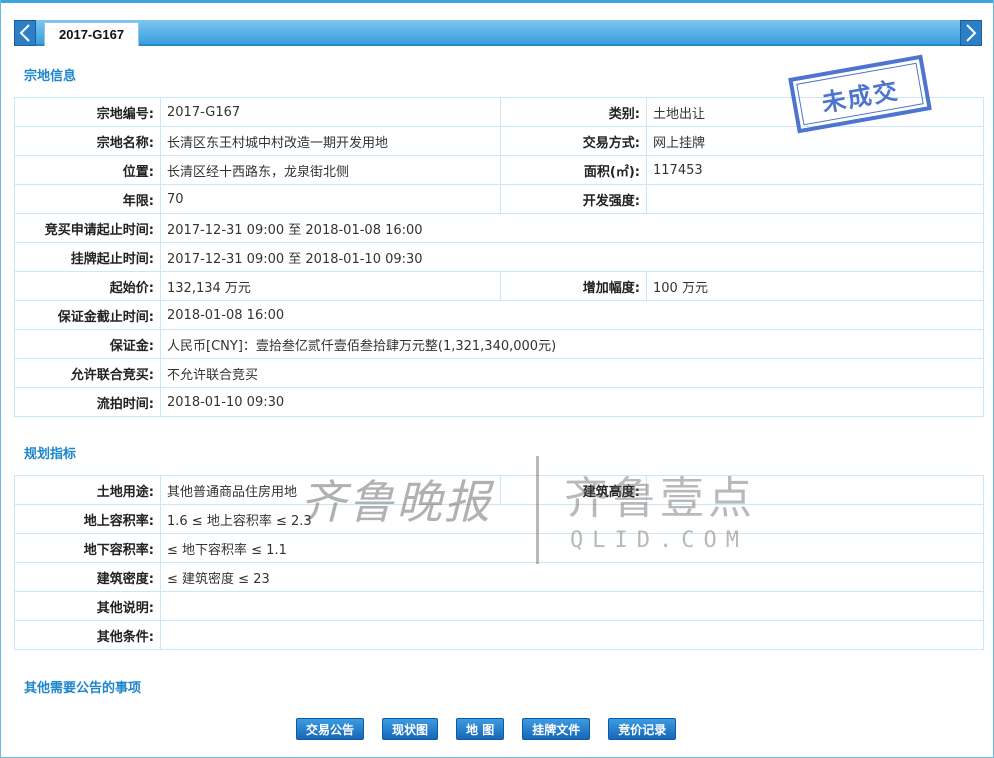  I want to click on table-row: 年限: 70 开发强度:, so click(499, 199).